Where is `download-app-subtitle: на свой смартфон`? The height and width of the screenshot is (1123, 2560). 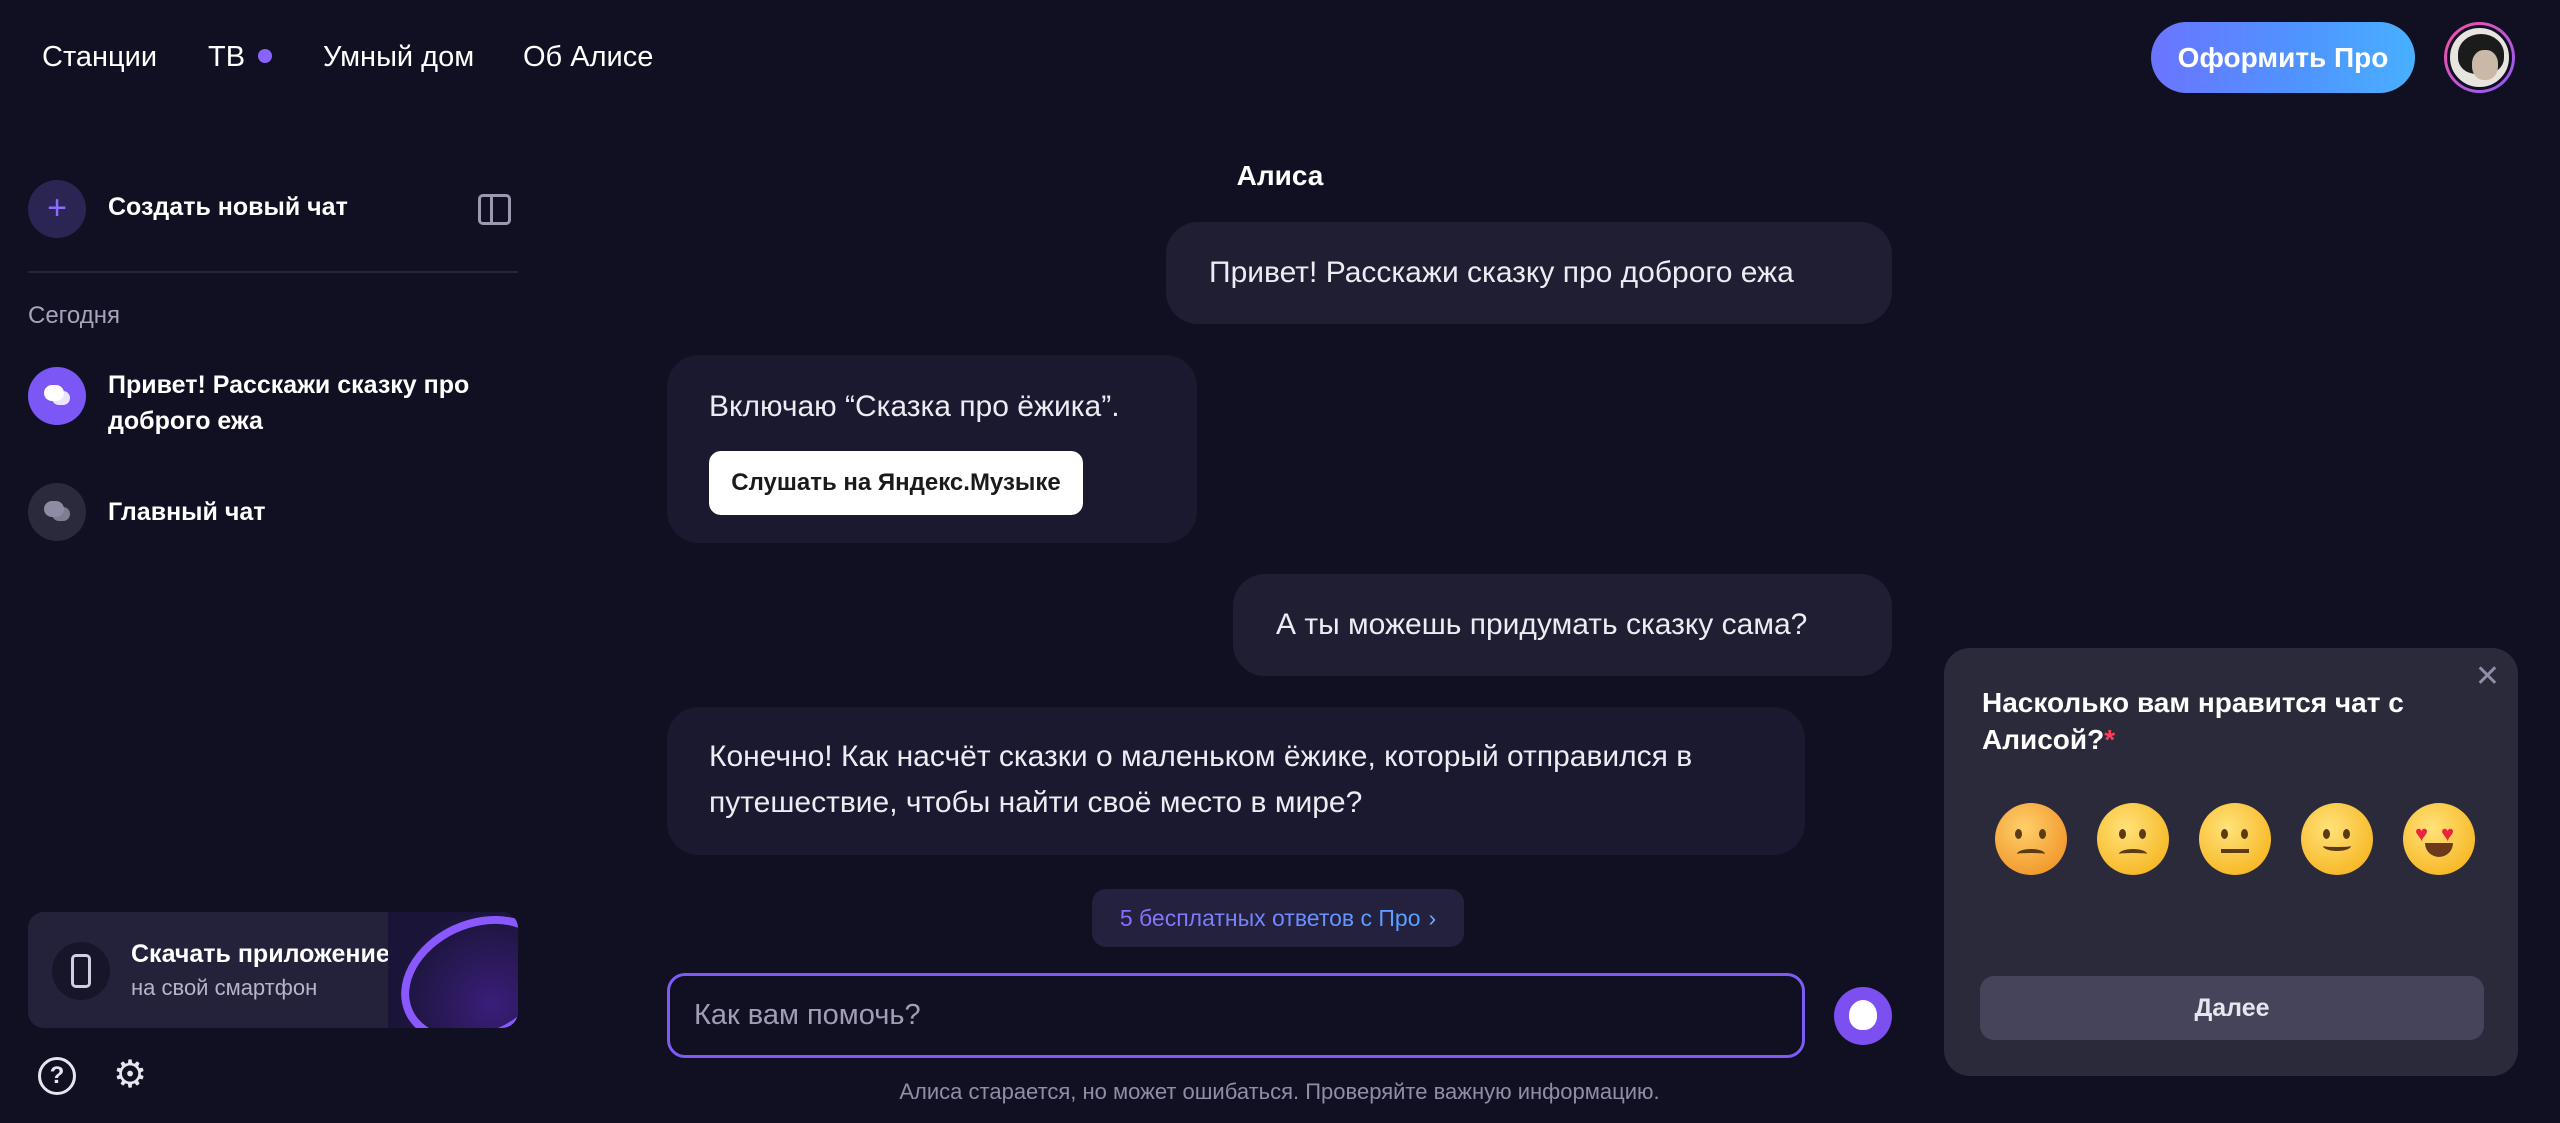 download-app-subtitle: на свой смартфон is located at coordinates (224, 987).